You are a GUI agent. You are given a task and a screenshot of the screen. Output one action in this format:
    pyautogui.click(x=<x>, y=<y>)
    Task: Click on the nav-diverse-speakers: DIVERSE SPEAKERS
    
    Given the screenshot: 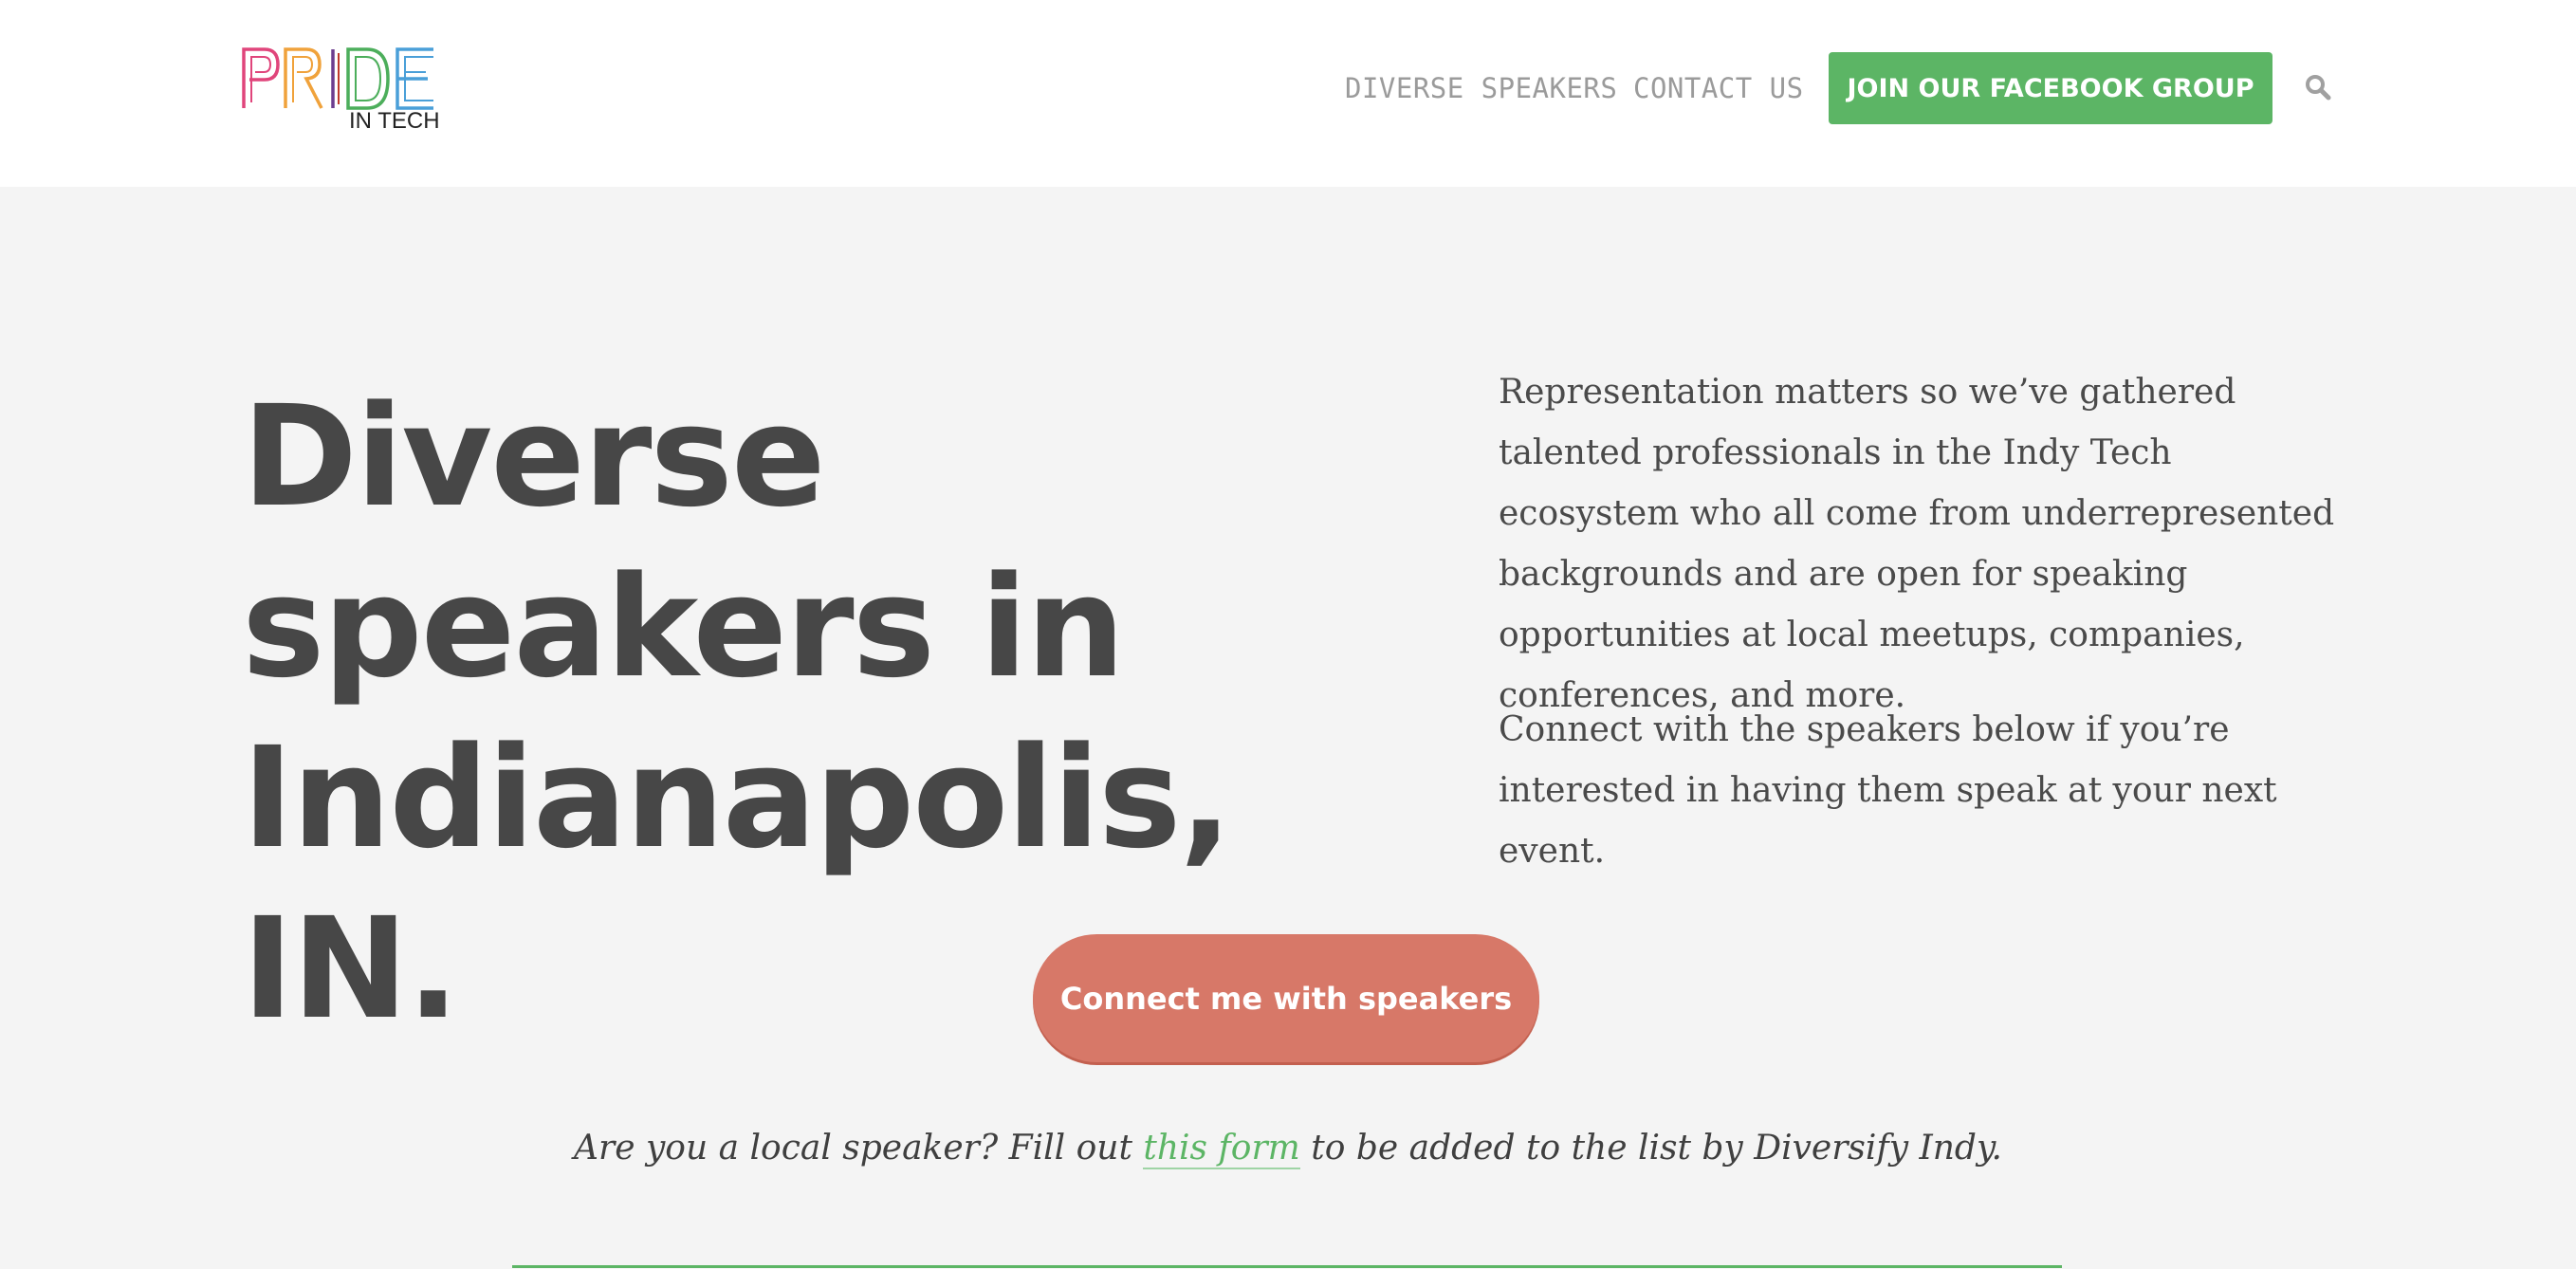 What is the action you would take?
    pyautogui.click(x=1481, y=88)
    